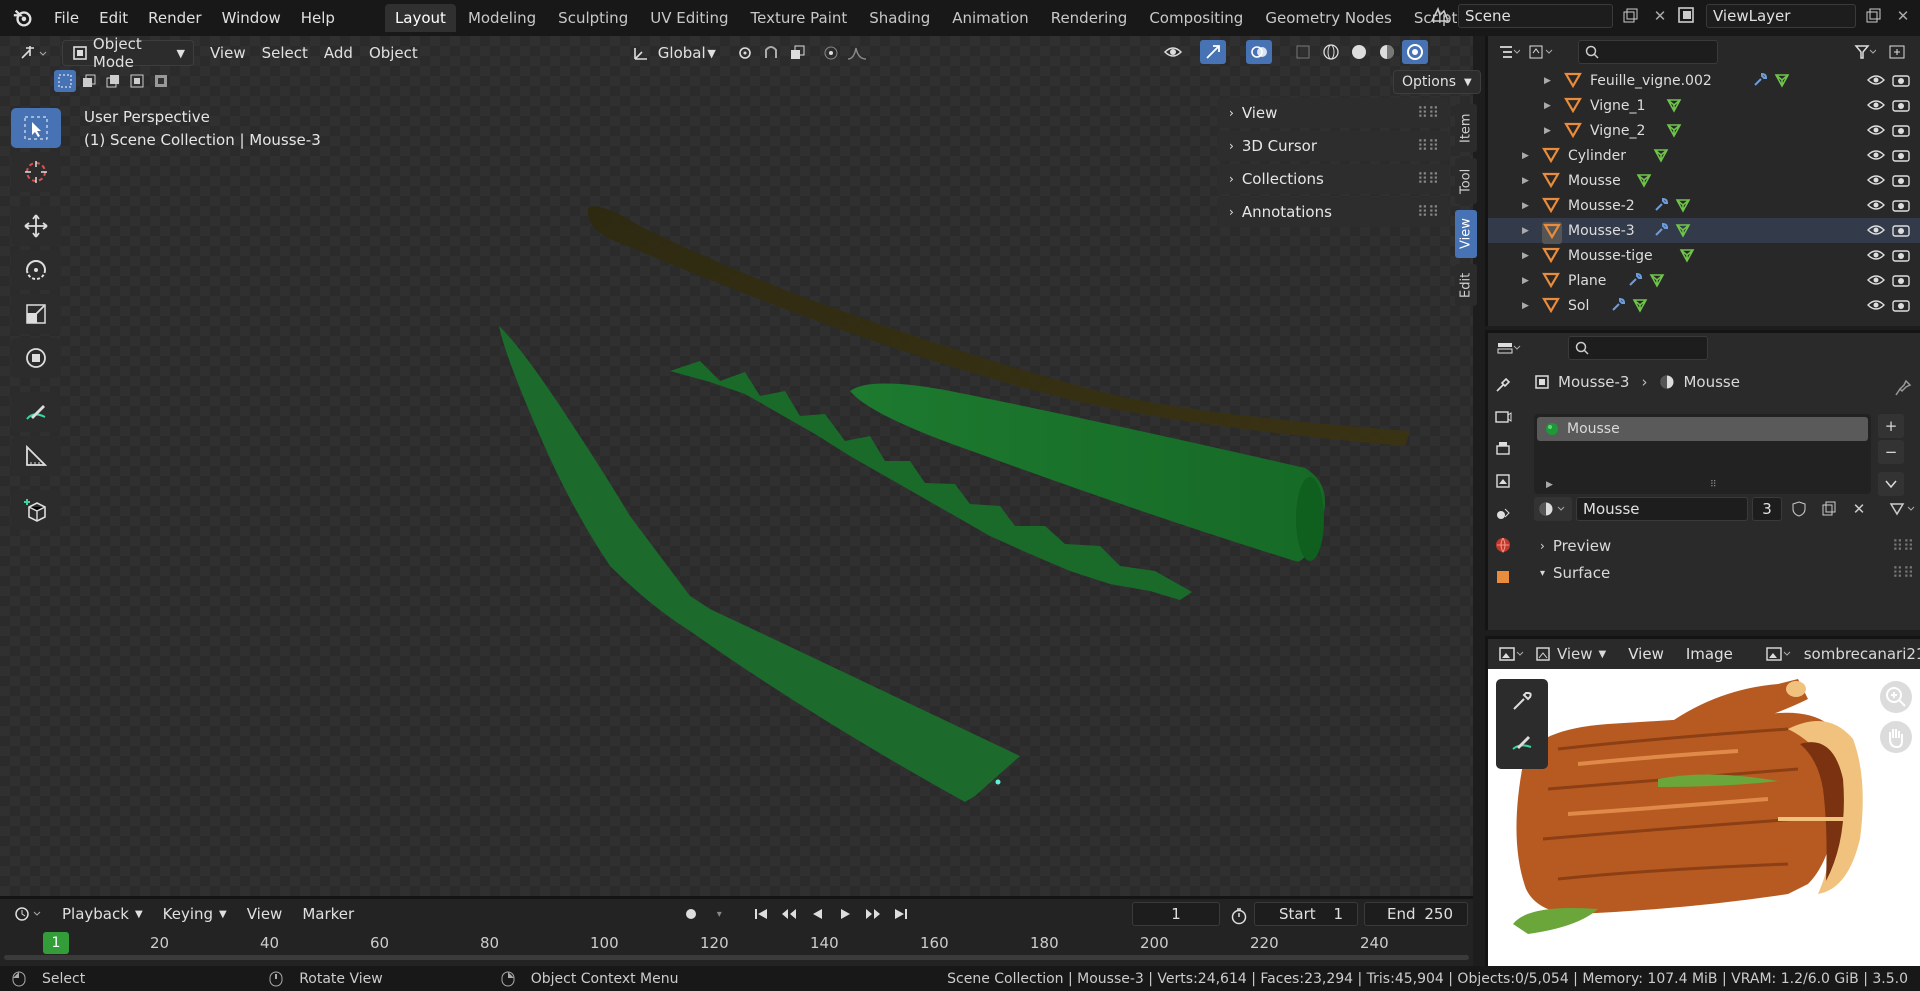 Image resolution: width=1920 pixels, height=991 pixels. I want to click on viewport-menu-select: Select, so click(285, 53).